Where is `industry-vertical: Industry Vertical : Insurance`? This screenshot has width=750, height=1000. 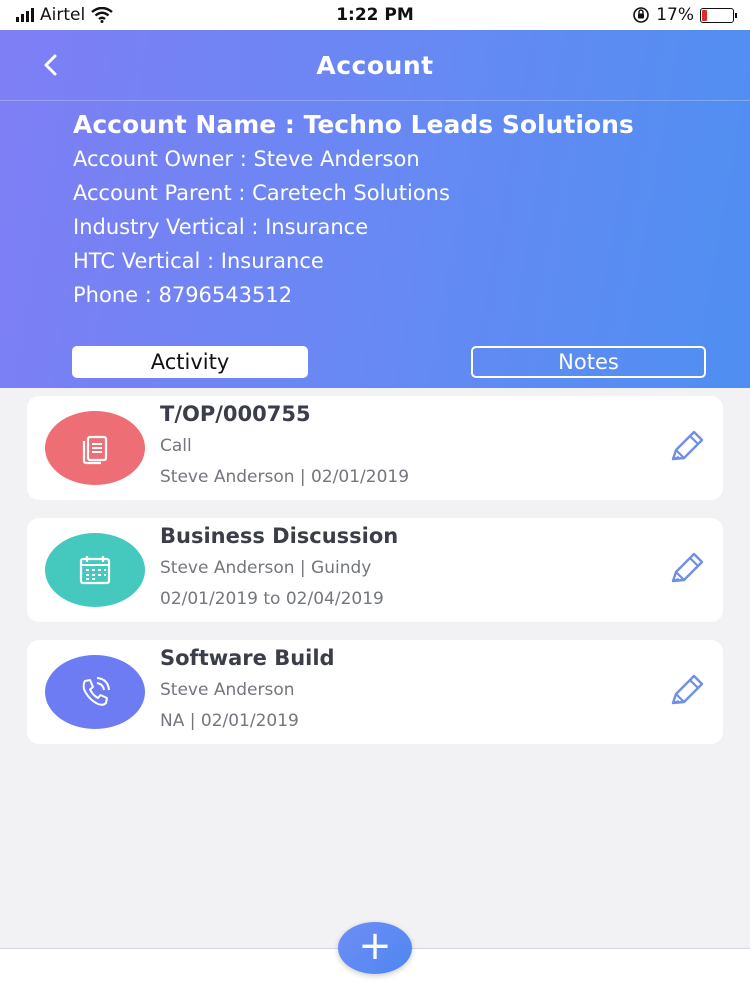 industry-vertical: Industry Vertical : Insurance is located at coordinates (221, 227).